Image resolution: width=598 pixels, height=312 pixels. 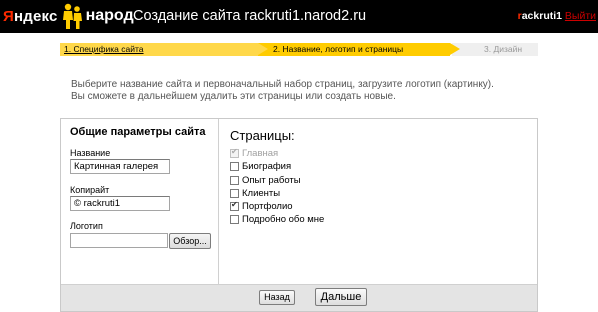 What do you see at coordinates (234, 193) in the screenshot?
I see `checkbox-clients` at bounding box center [234, 193].